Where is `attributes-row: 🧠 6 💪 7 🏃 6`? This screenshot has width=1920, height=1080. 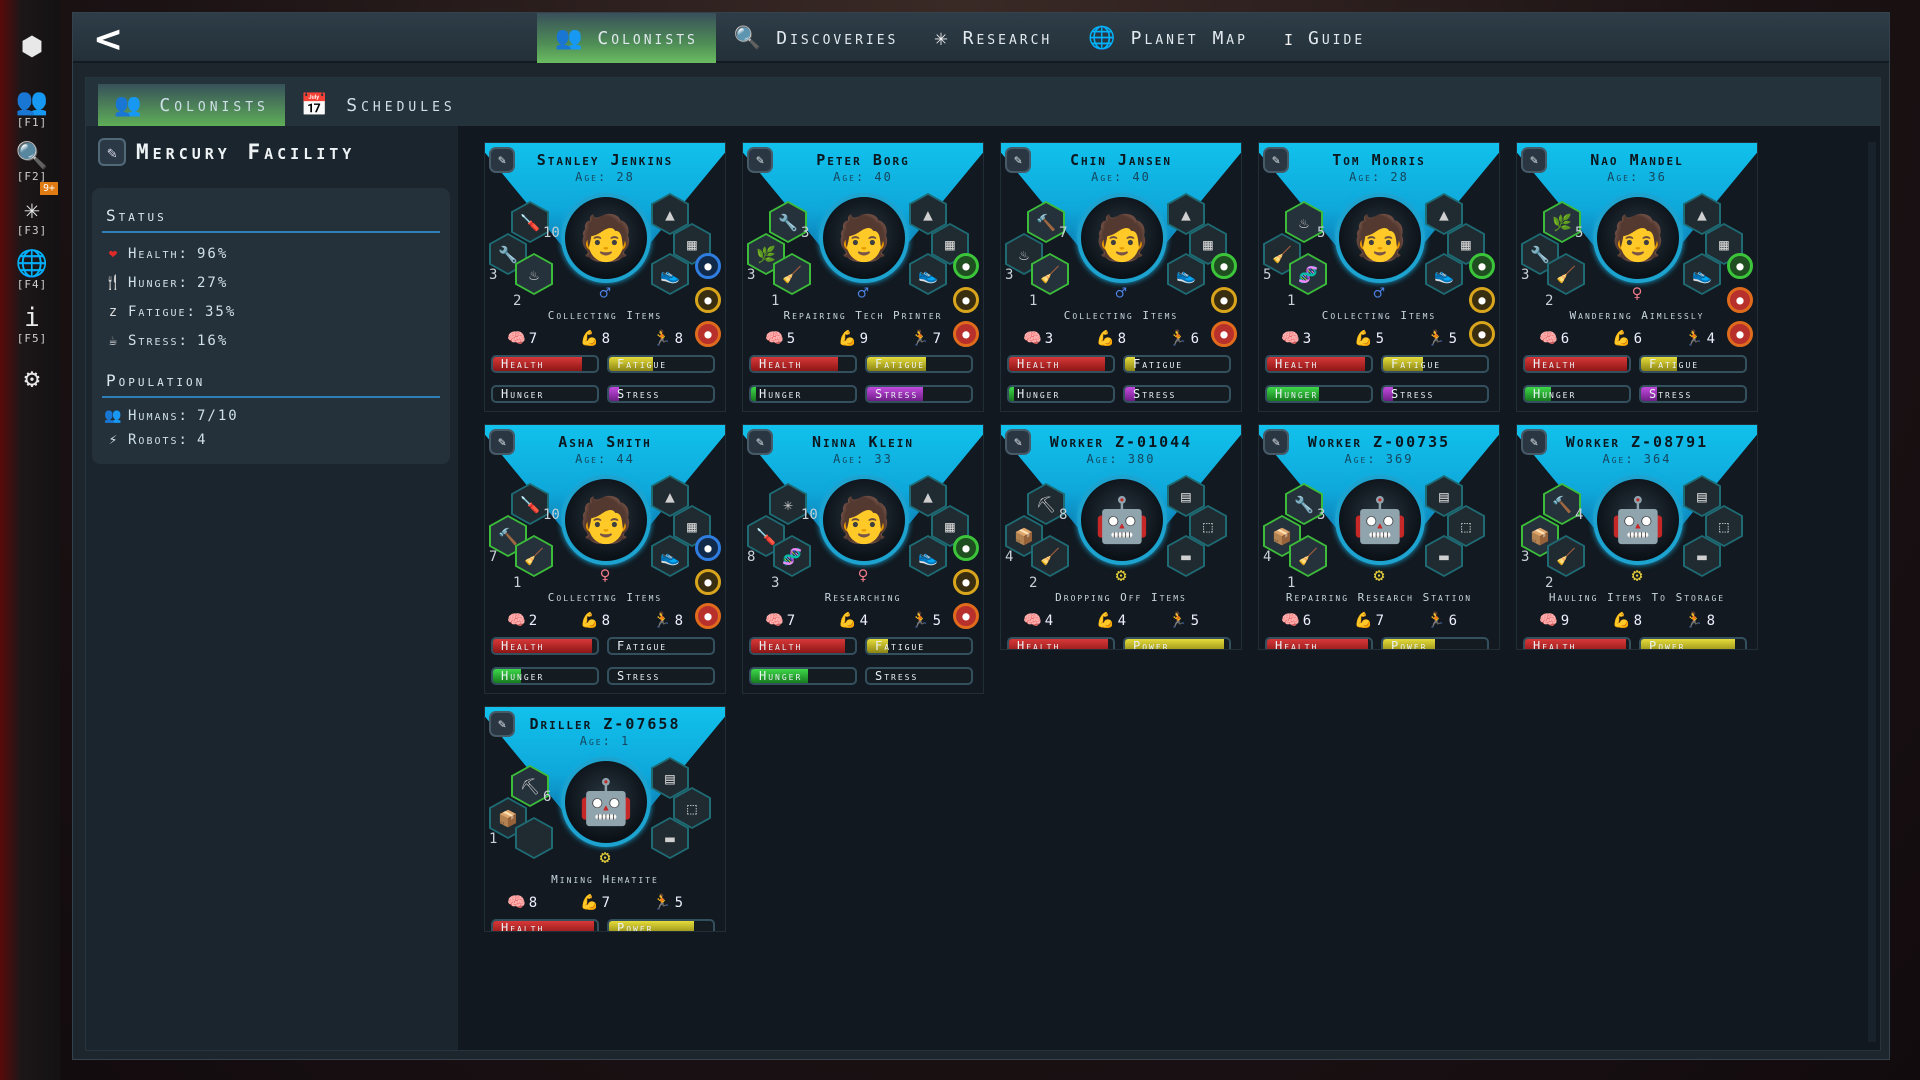
attributes-row: 🧠 6 💪 7 🏃 6 is located at coordinates (1369, 620).